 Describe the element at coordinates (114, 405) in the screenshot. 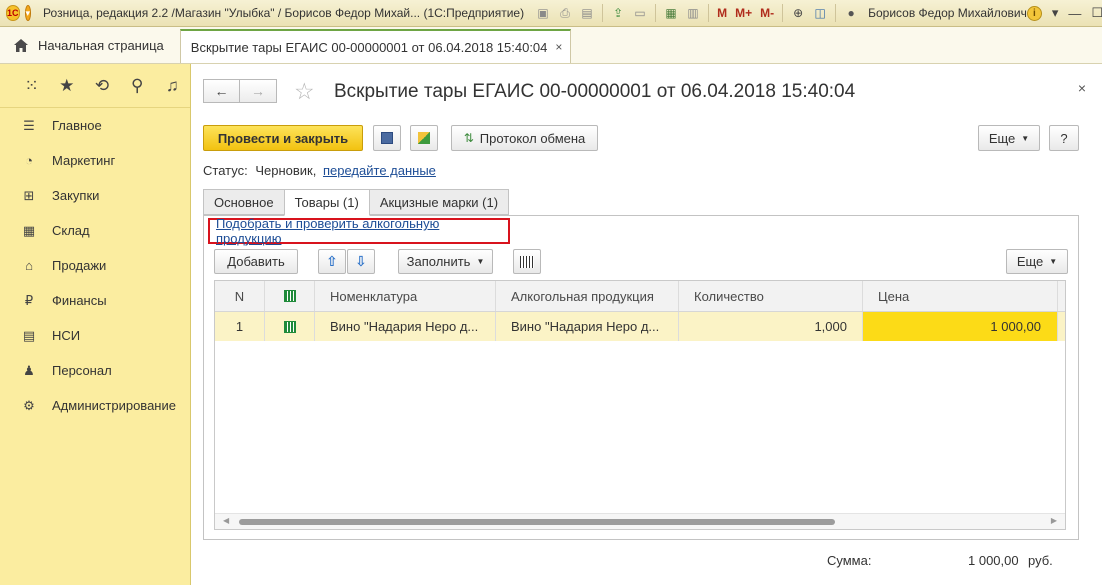

I see `sidebar-item-label: Администрирование` at that location.